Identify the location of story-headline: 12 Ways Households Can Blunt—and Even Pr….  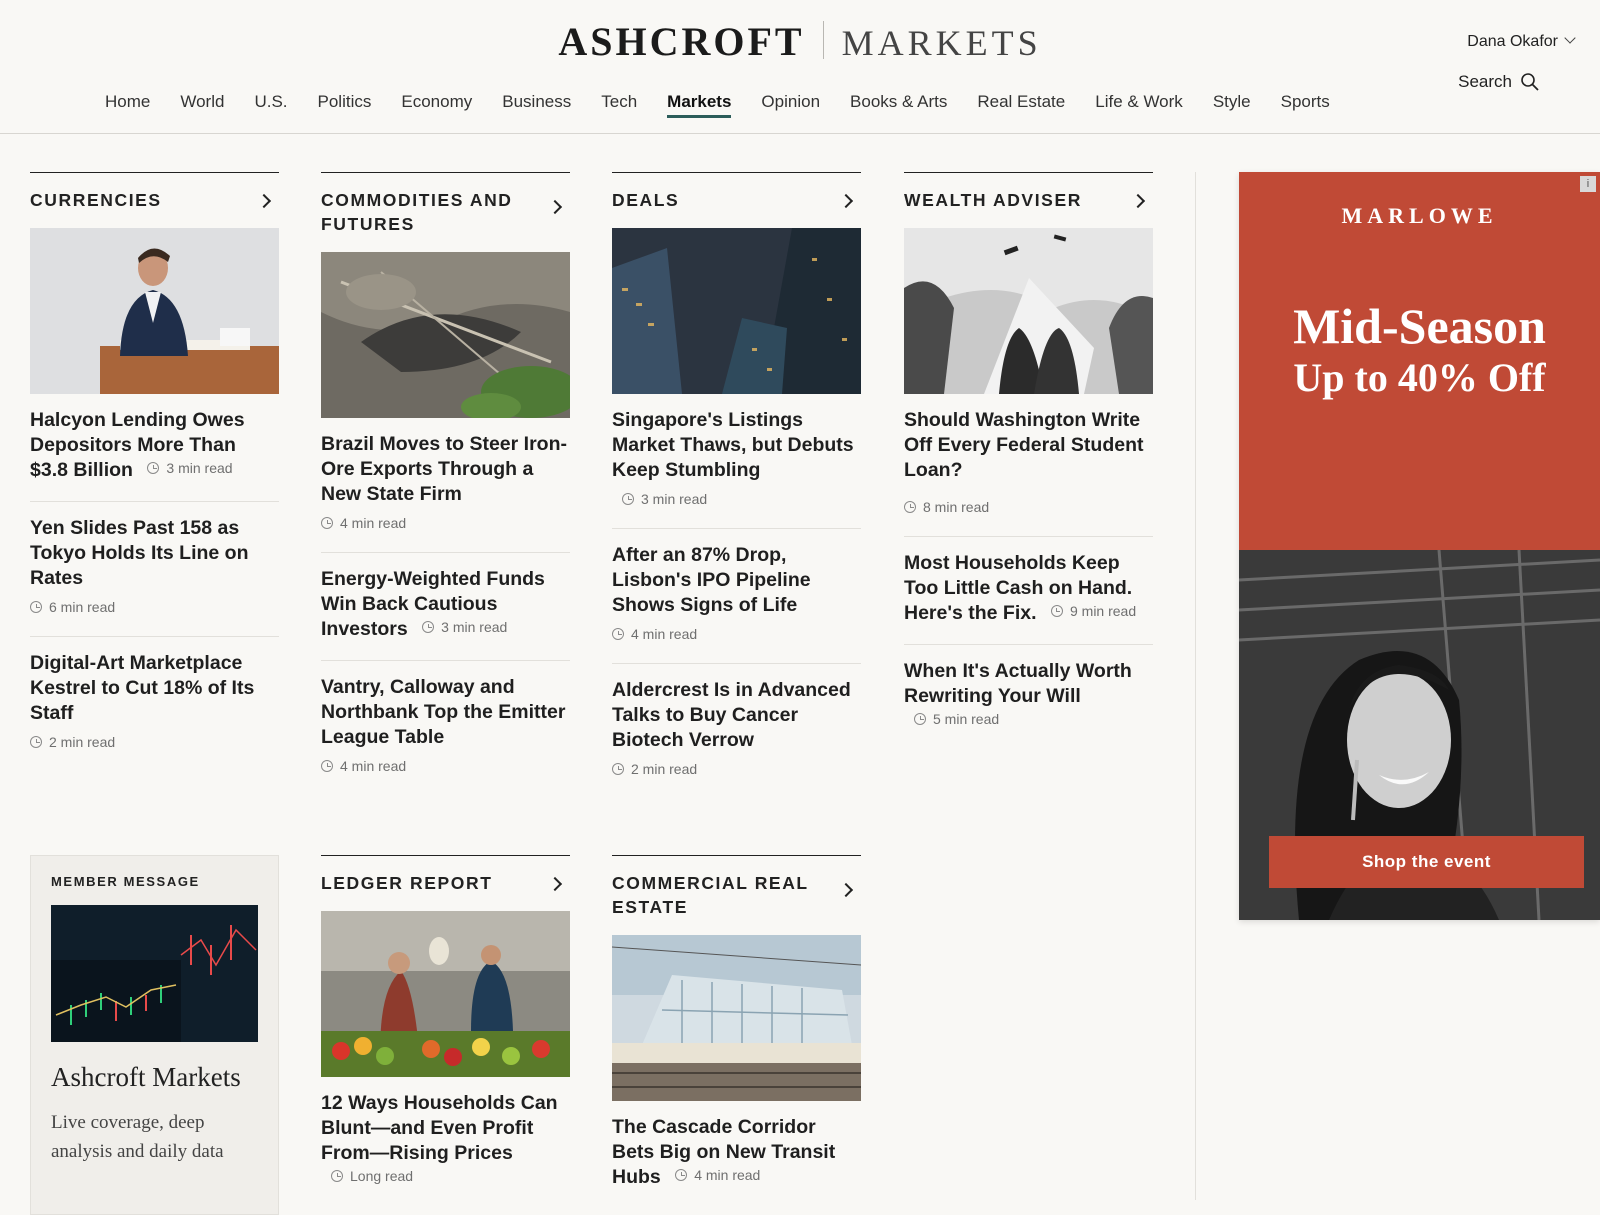
(445, 1128).